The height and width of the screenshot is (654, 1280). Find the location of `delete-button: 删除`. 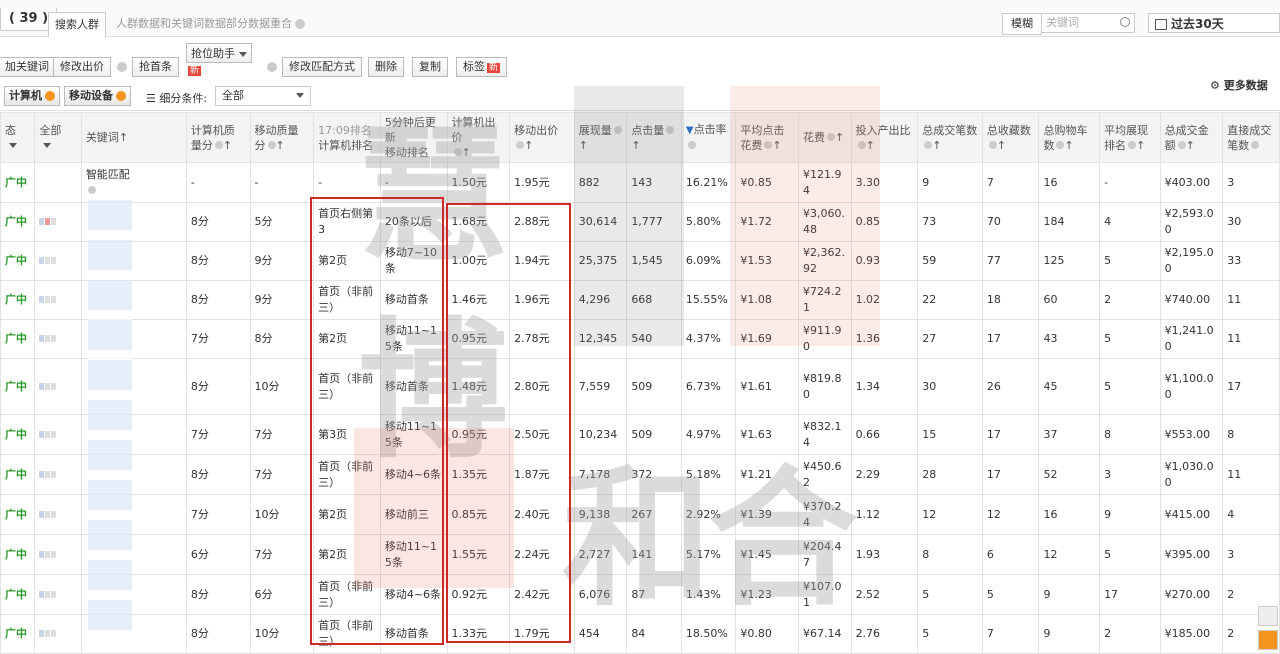

delete-button: 删除 is located at coordinates (386, 67).